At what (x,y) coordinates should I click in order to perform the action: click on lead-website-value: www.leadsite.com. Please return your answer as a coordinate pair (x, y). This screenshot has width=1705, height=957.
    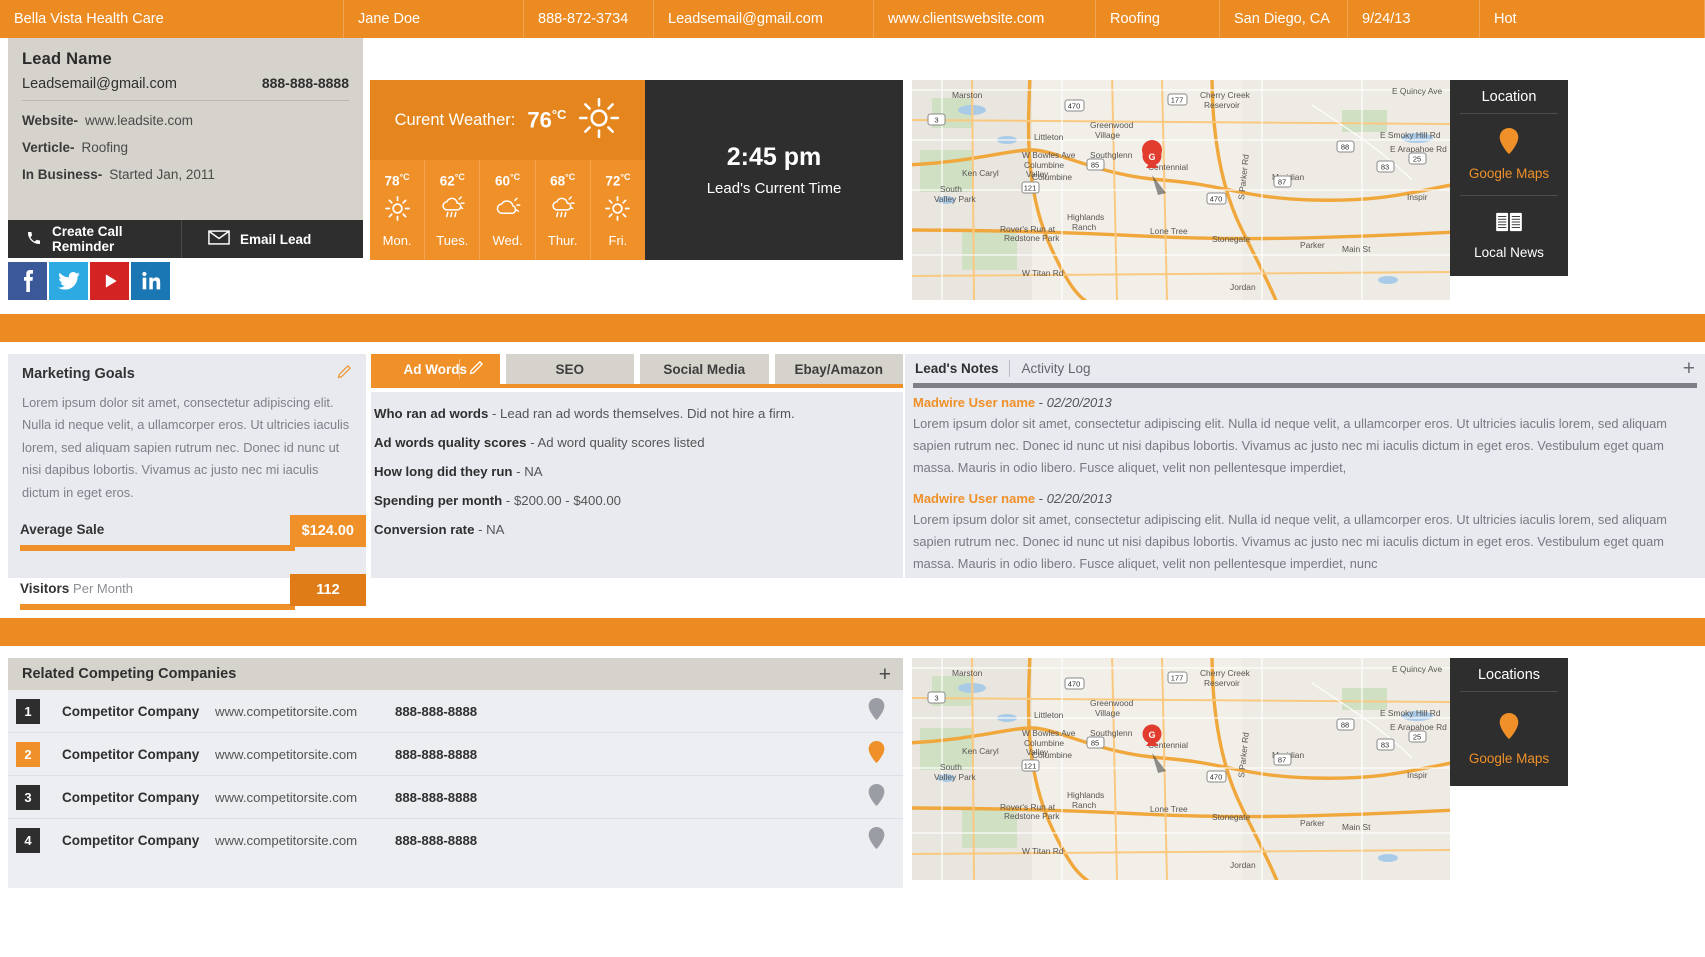
    Looking at the image, I should click on (139, 120).